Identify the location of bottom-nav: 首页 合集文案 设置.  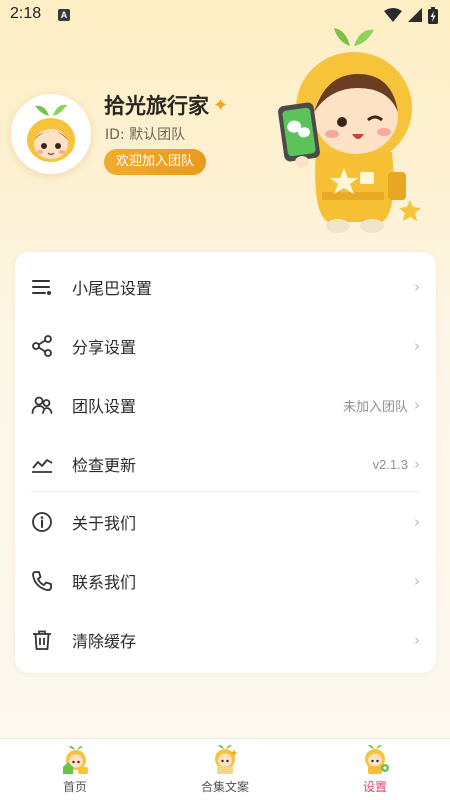
(225, 769).